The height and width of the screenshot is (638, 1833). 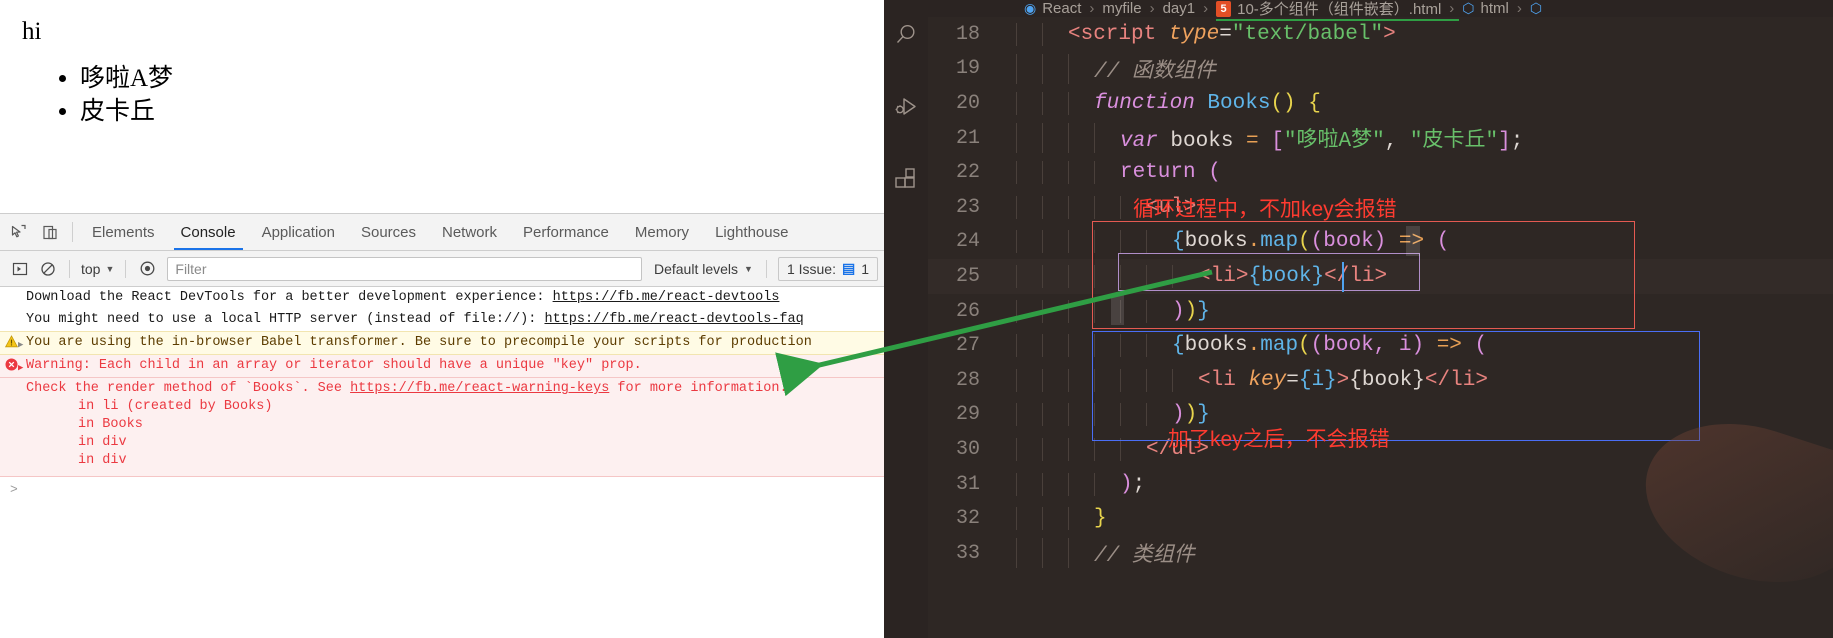 What do you see at coordinates (20, 269) in the screenshot?
I see `execute-snippet-icon` at bounding box center [20, 269].